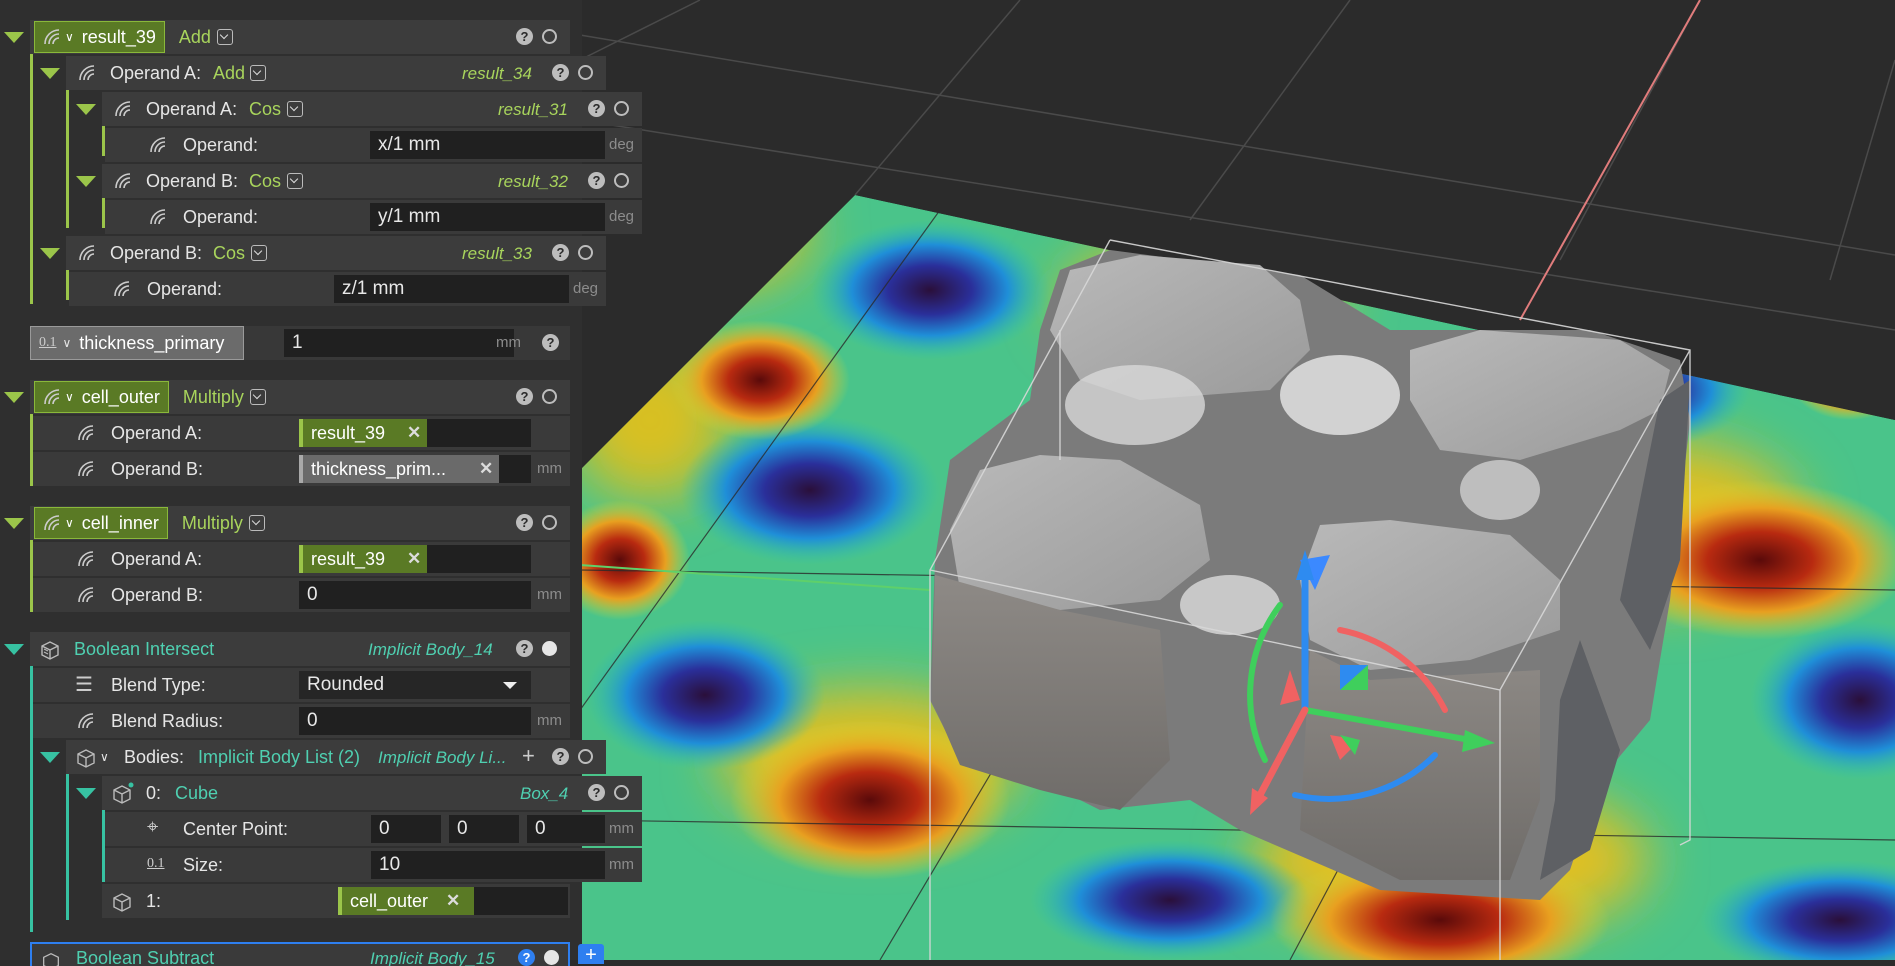  Describe the element at coordinates (86, 109) in the screenshot. I see `collapse-toggle-operand-a-cos` at that location.